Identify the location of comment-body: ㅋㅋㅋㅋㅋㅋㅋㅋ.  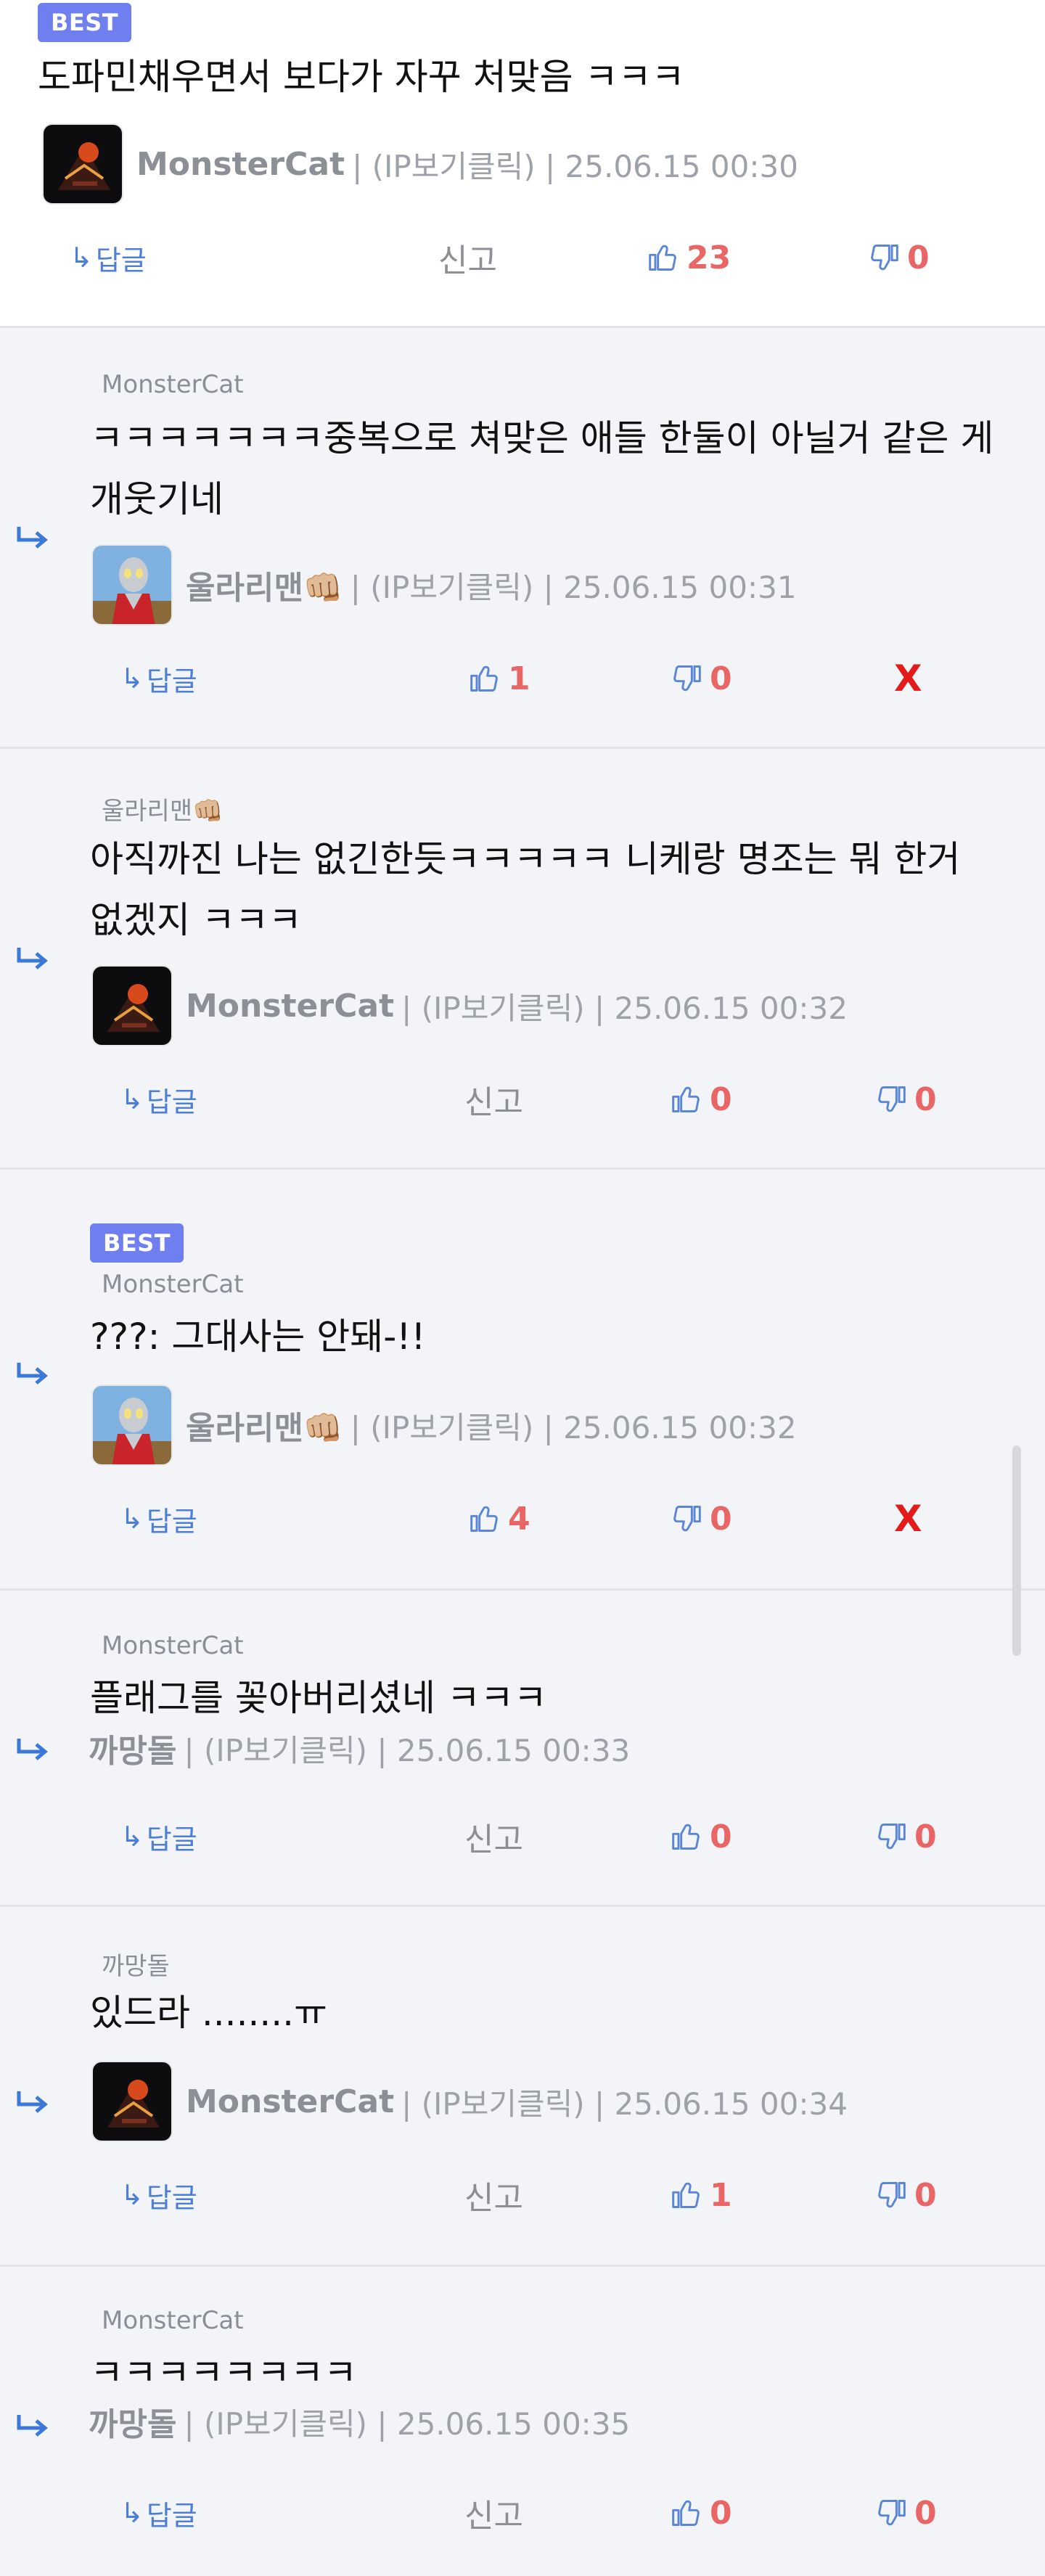
(223, 2373).